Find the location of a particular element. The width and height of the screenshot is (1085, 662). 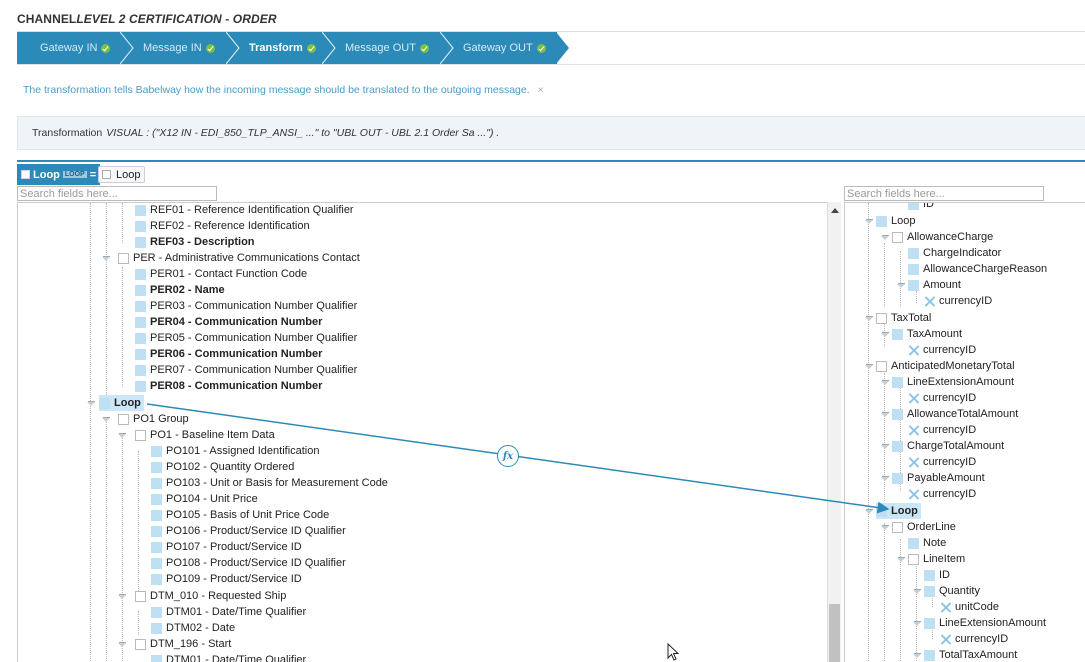

target-loop-chip: Loop is located at coordinates (122, 174).